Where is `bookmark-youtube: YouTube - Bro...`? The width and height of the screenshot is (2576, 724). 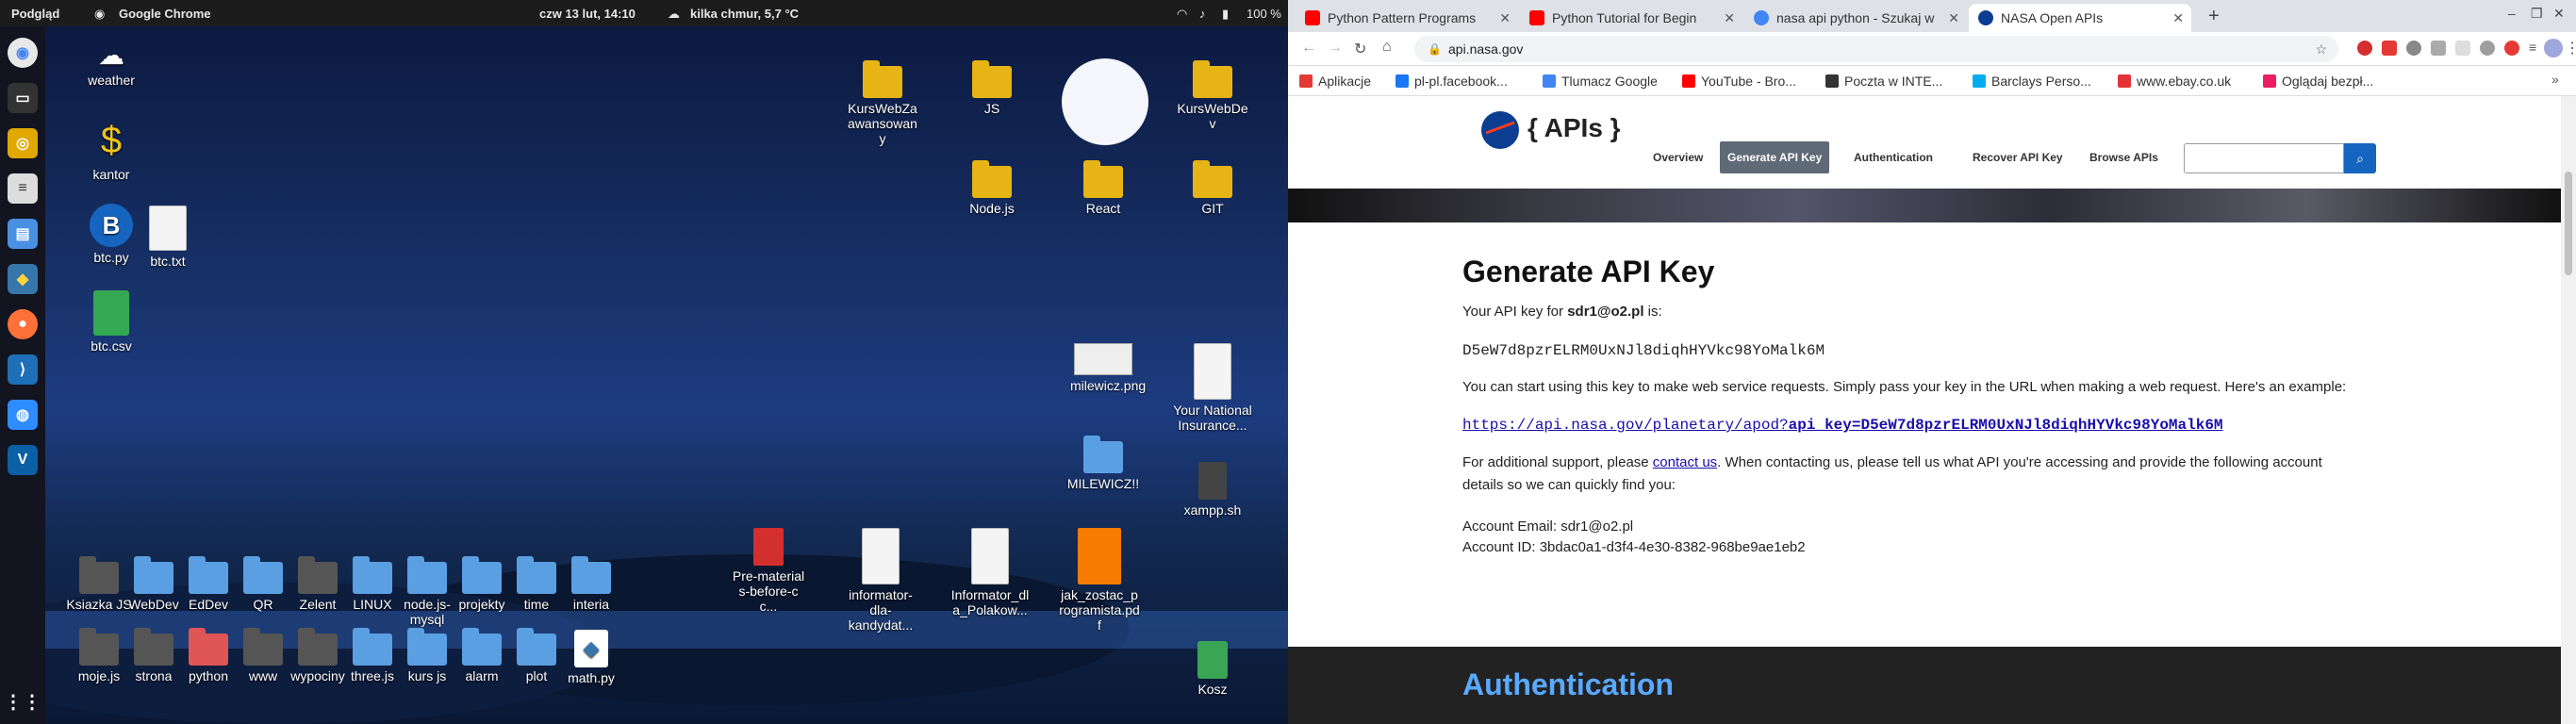
bookmark-youtube: YouTube - Bro... is located at coordinates (1739, 81).